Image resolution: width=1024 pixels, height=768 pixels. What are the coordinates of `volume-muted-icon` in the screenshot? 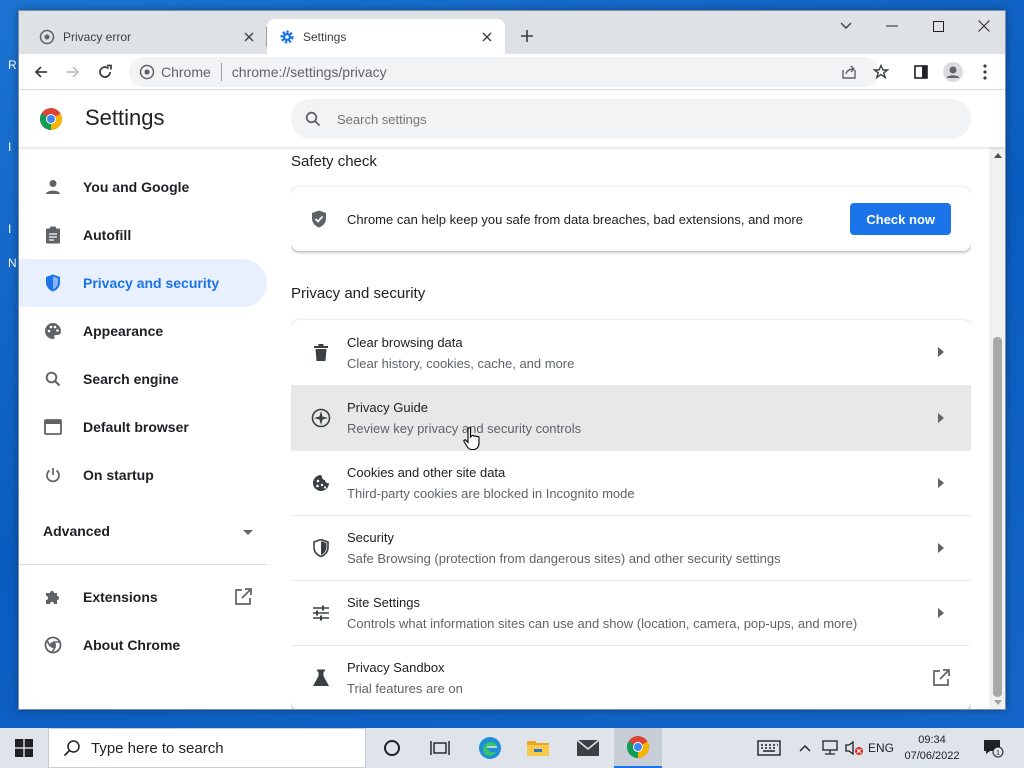 It's located at (854, 748).